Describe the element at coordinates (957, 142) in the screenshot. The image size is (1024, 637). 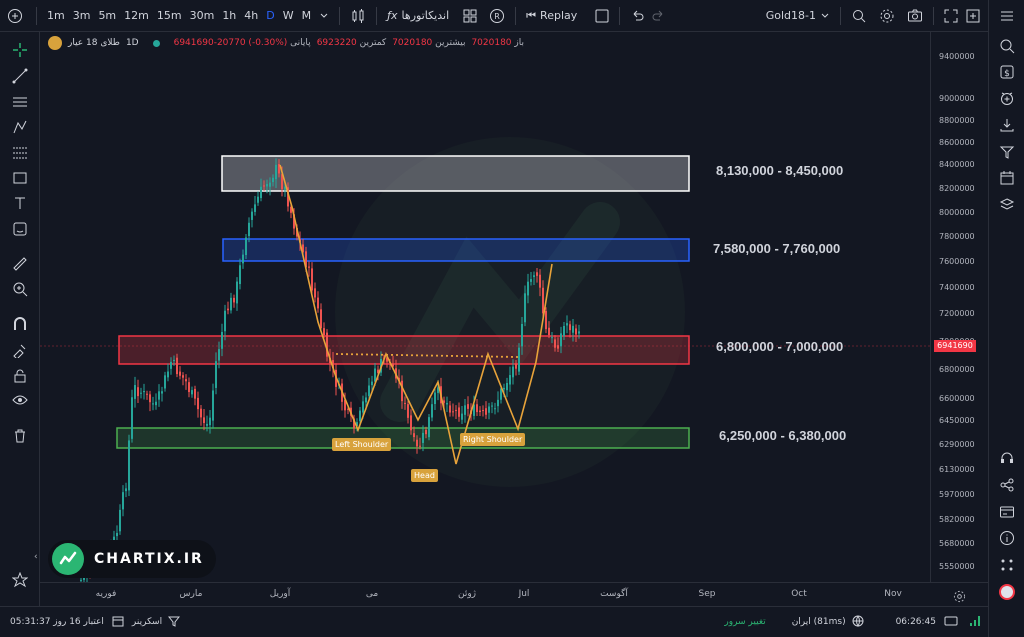
I see `price-tick: 8600000` at that location.